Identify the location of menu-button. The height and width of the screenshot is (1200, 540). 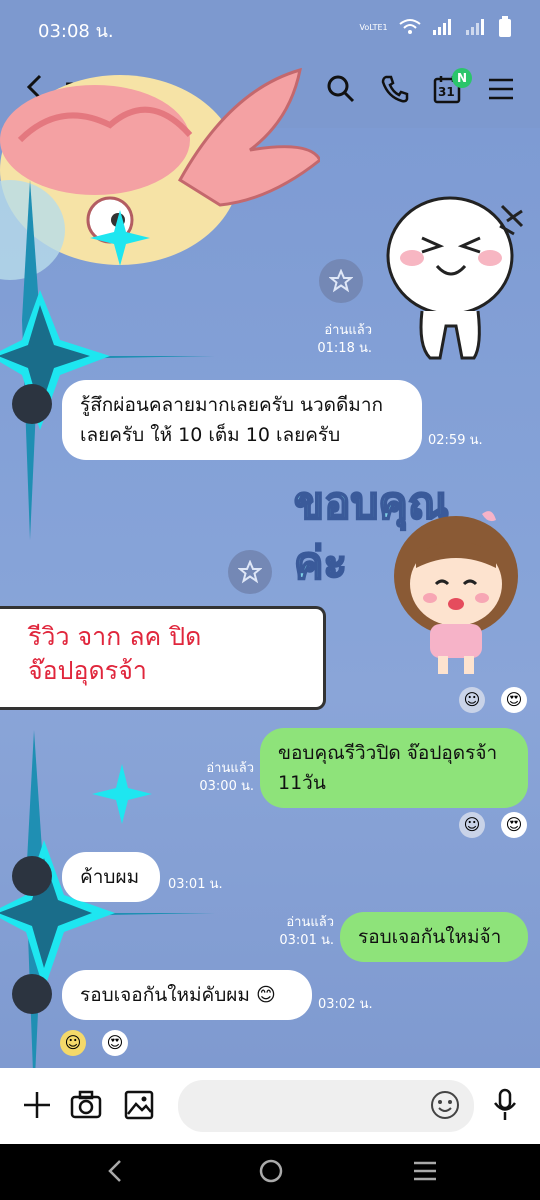
(501, 89).